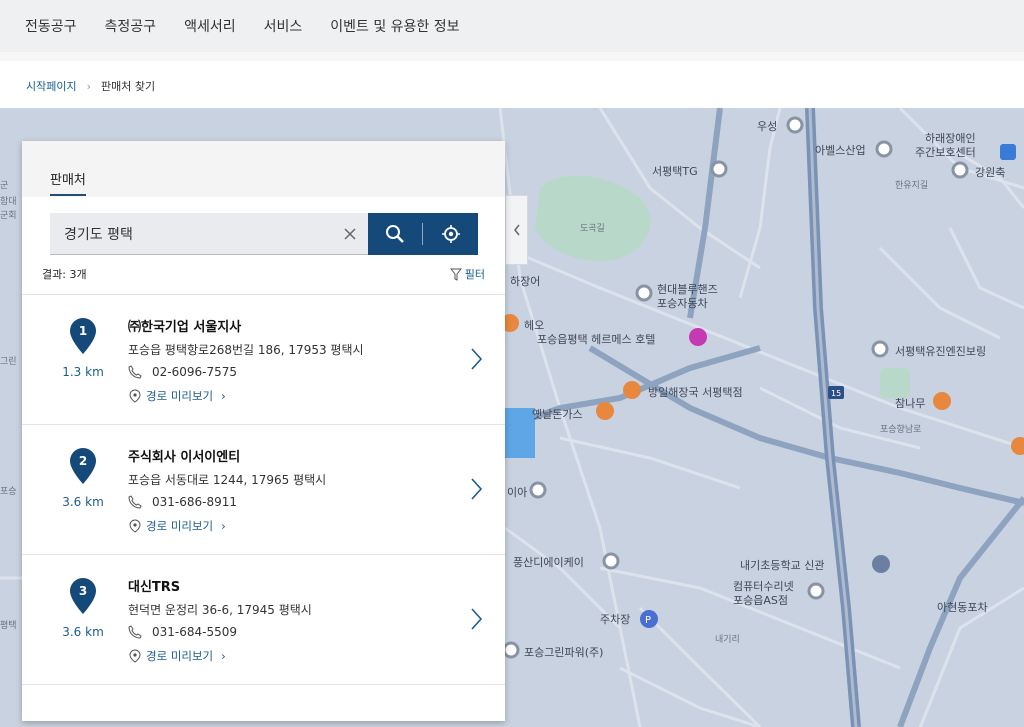 This screenshot has height=727, width=1024. What do you see at coordinates (210, 26) in the screenshot?
I see `nav-item-accessories: 액세서리` at bounding box center [210, 26].